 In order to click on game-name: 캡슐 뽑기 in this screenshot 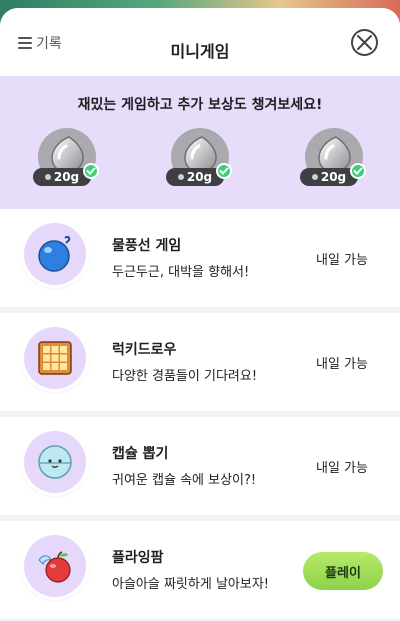, I will do `click(140, 454)`.